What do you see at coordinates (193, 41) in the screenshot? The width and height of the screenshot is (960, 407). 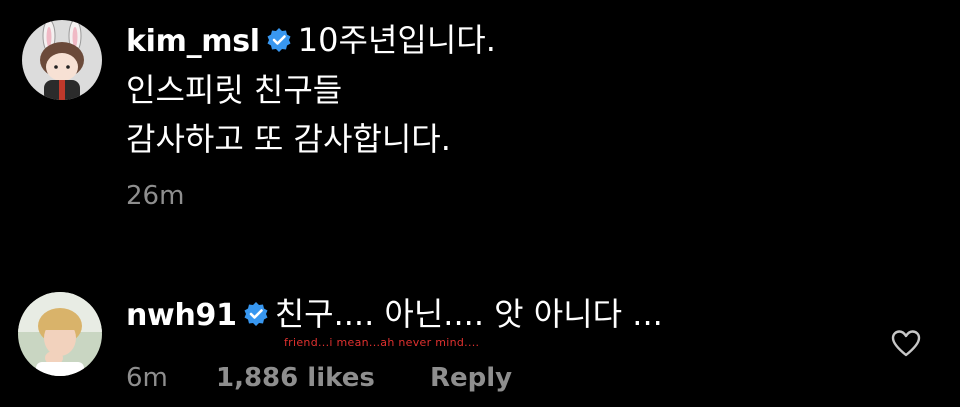 I see `username-kim-msl: kim_msl` at bounding box center [193, 41].